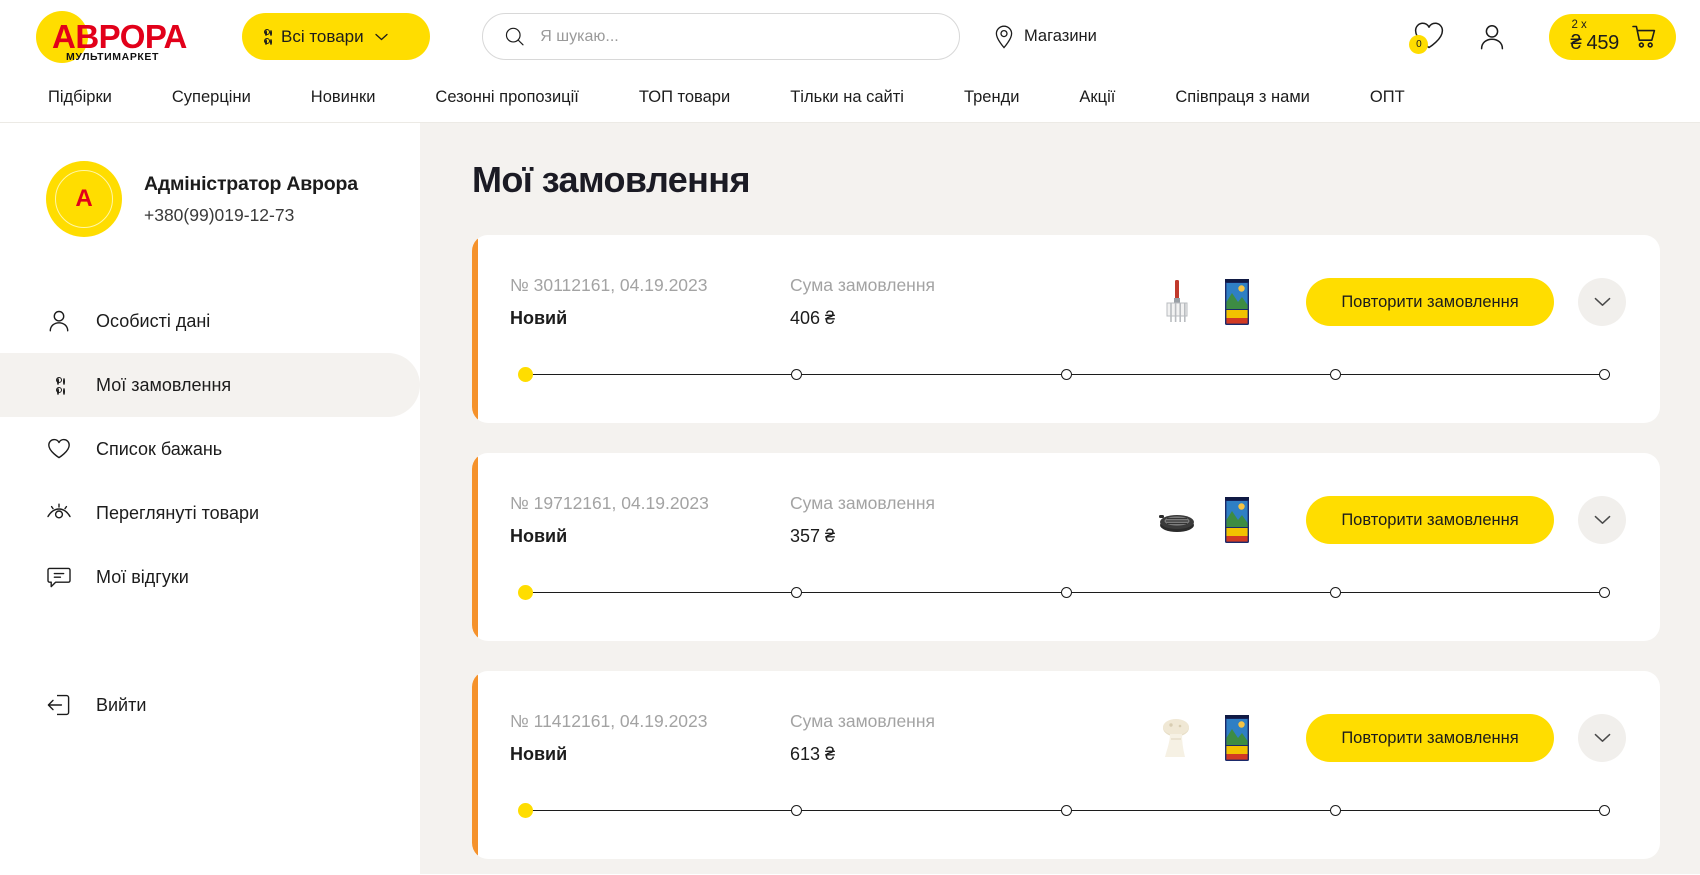  I want to click on order-identity: № 11412161, 04.19.2023 Новий, so click(650, 738).